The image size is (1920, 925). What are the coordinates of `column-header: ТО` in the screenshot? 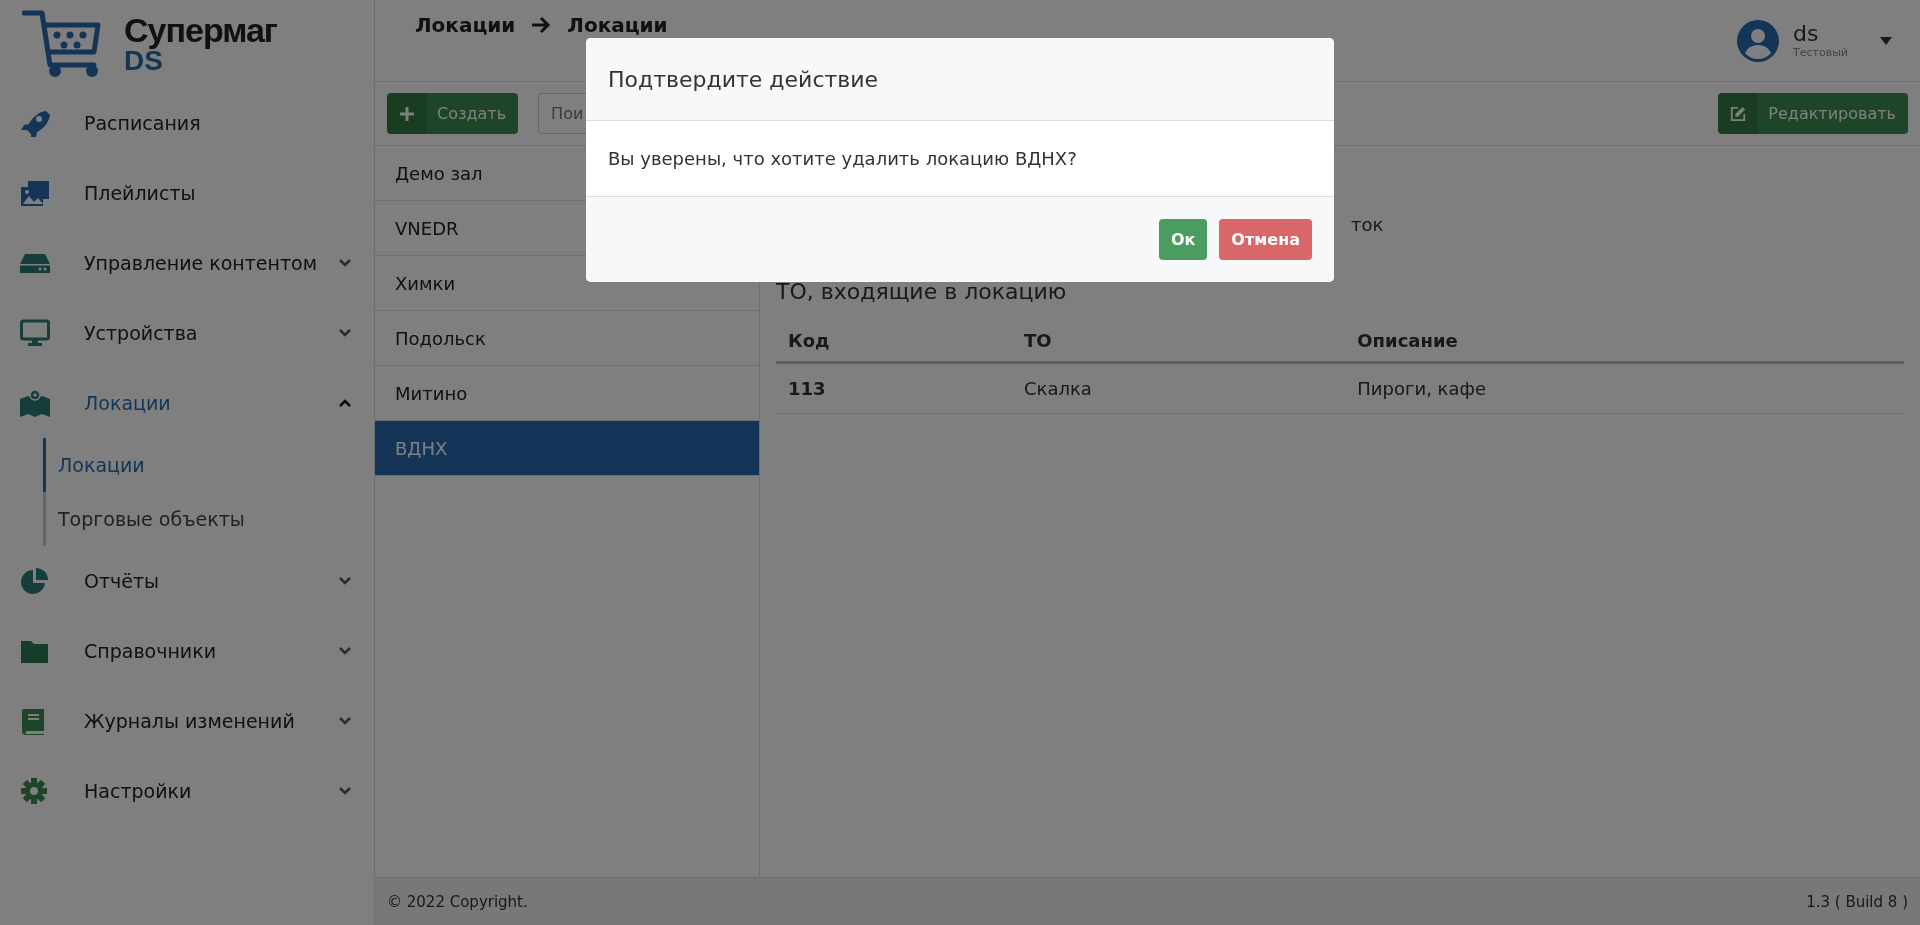 It's located at (1178, 341).